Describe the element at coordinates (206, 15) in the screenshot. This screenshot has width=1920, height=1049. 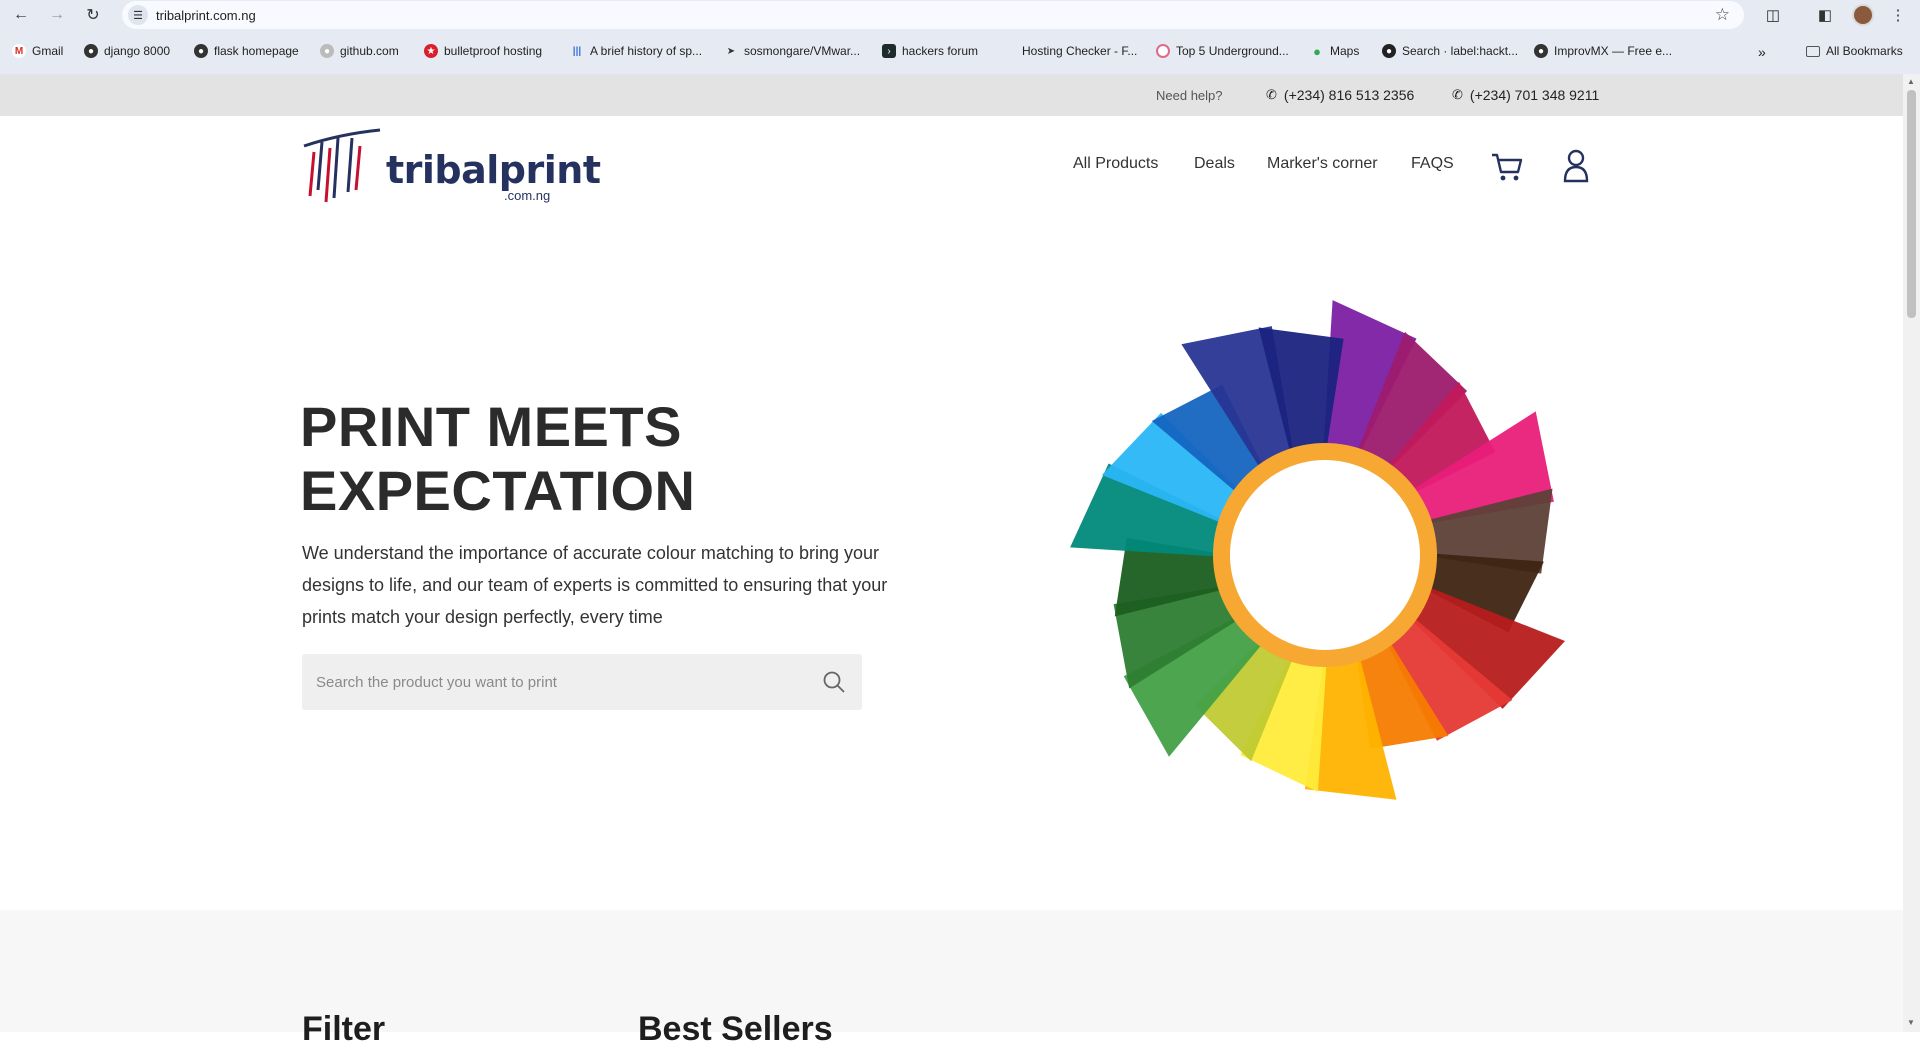
I see `url-text: tribalprint.com.ng` at that location.